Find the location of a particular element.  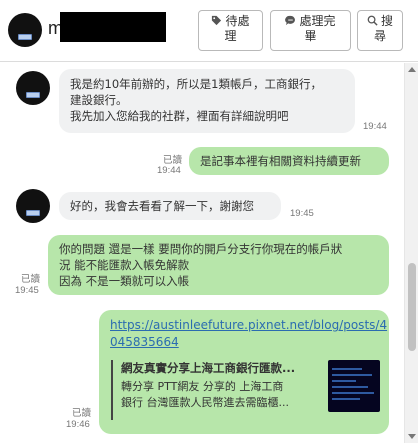

search-icon is located at coordinates (372, 20).